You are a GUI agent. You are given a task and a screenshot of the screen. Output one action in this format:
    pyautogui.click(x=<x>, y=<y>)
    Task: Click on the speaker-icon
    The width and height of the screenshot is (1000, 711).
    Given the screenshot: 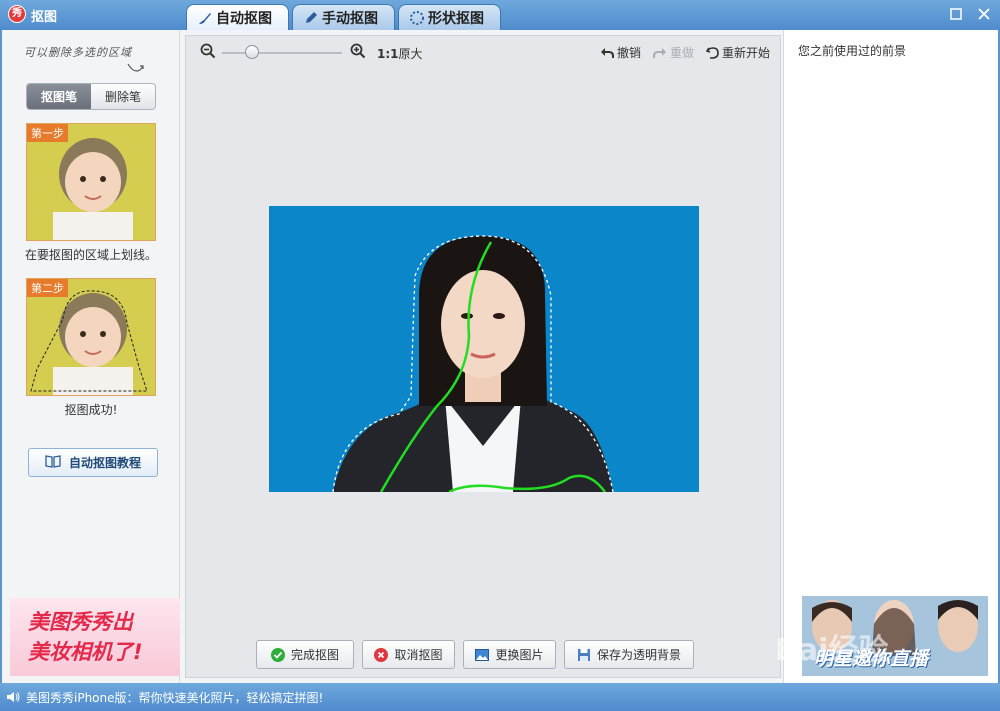 What is the action you would take?
    pyautogui.click(x=13, y=697)
    